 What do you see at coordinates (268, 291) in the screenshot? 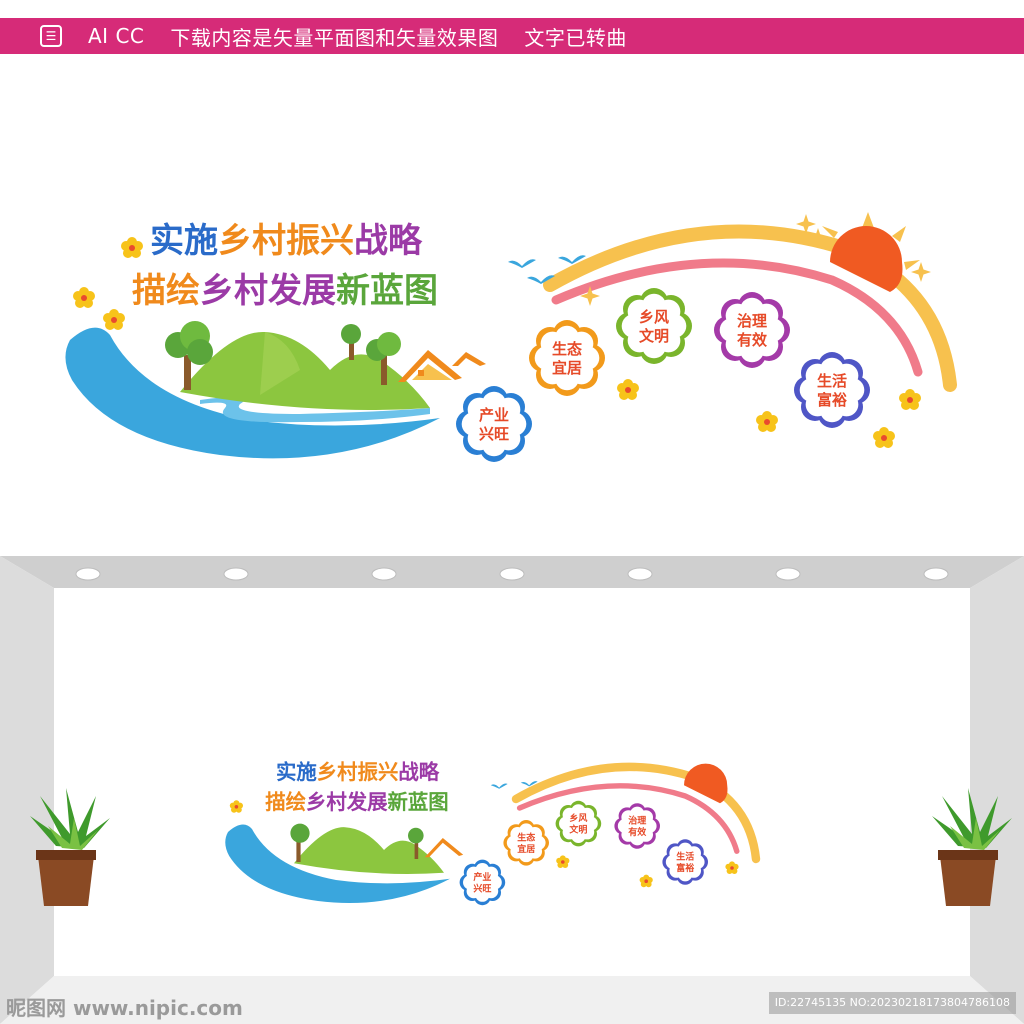
I see `title-line2-b: 乡村发展` at bounding box center [268, 291].